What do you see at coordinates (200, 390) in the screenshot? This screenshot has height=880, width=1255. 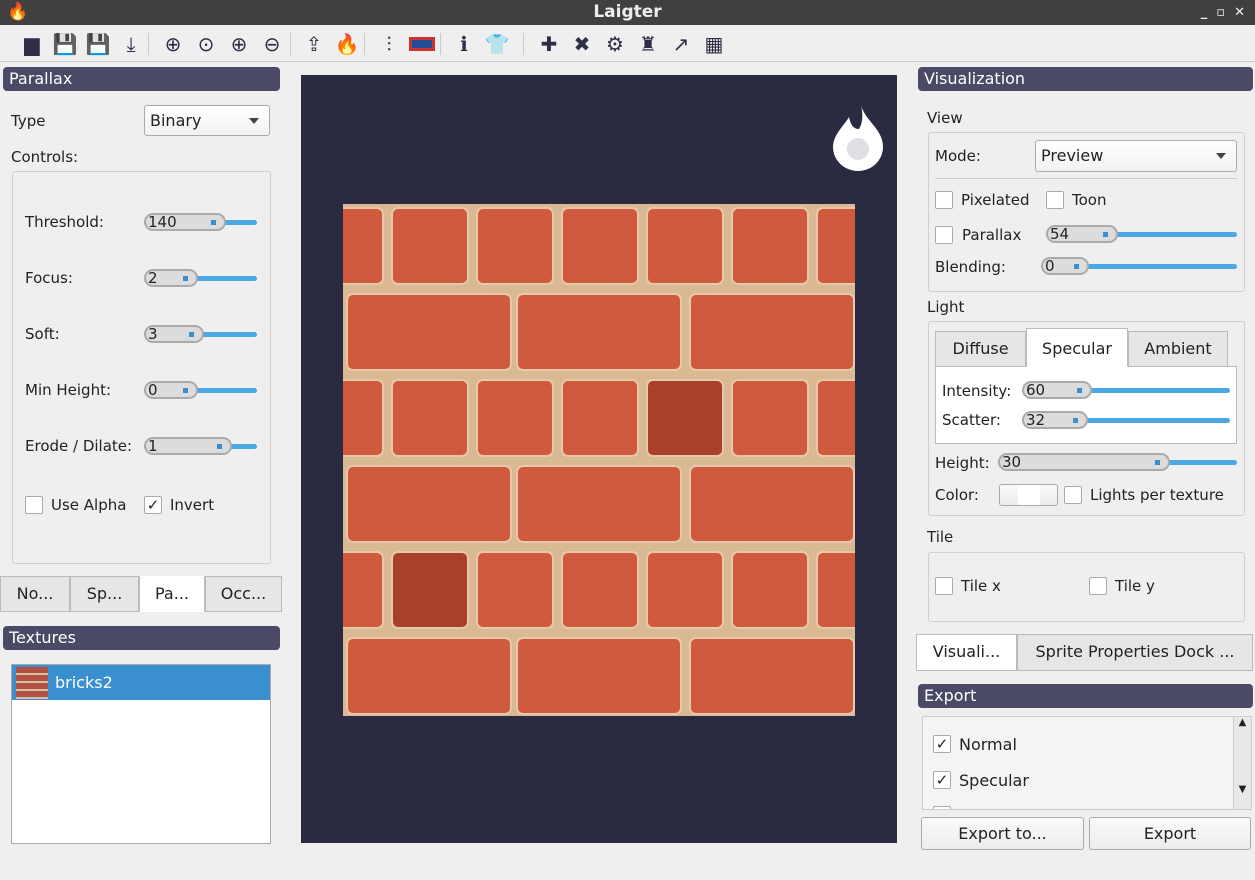 I see `parallax-slider: 0` at bounding box center [200, 390].